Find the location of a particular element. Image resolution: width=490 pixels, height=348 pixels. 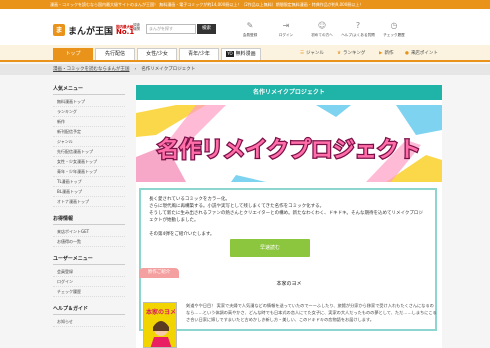

nav-genre: ☰ ジャンル is located at coordinates (312, 53).